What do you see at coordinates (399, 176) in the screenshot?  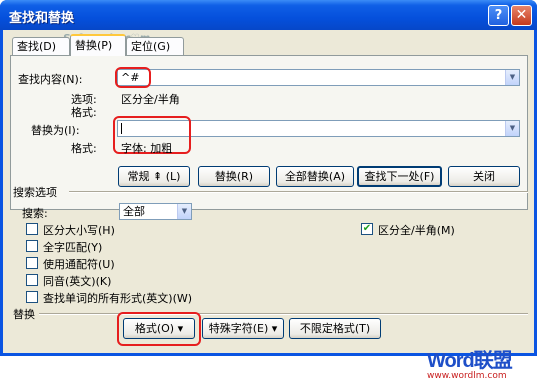 I see `find-next-button: 查找下一处(F)` at bounding box center [399, 176].